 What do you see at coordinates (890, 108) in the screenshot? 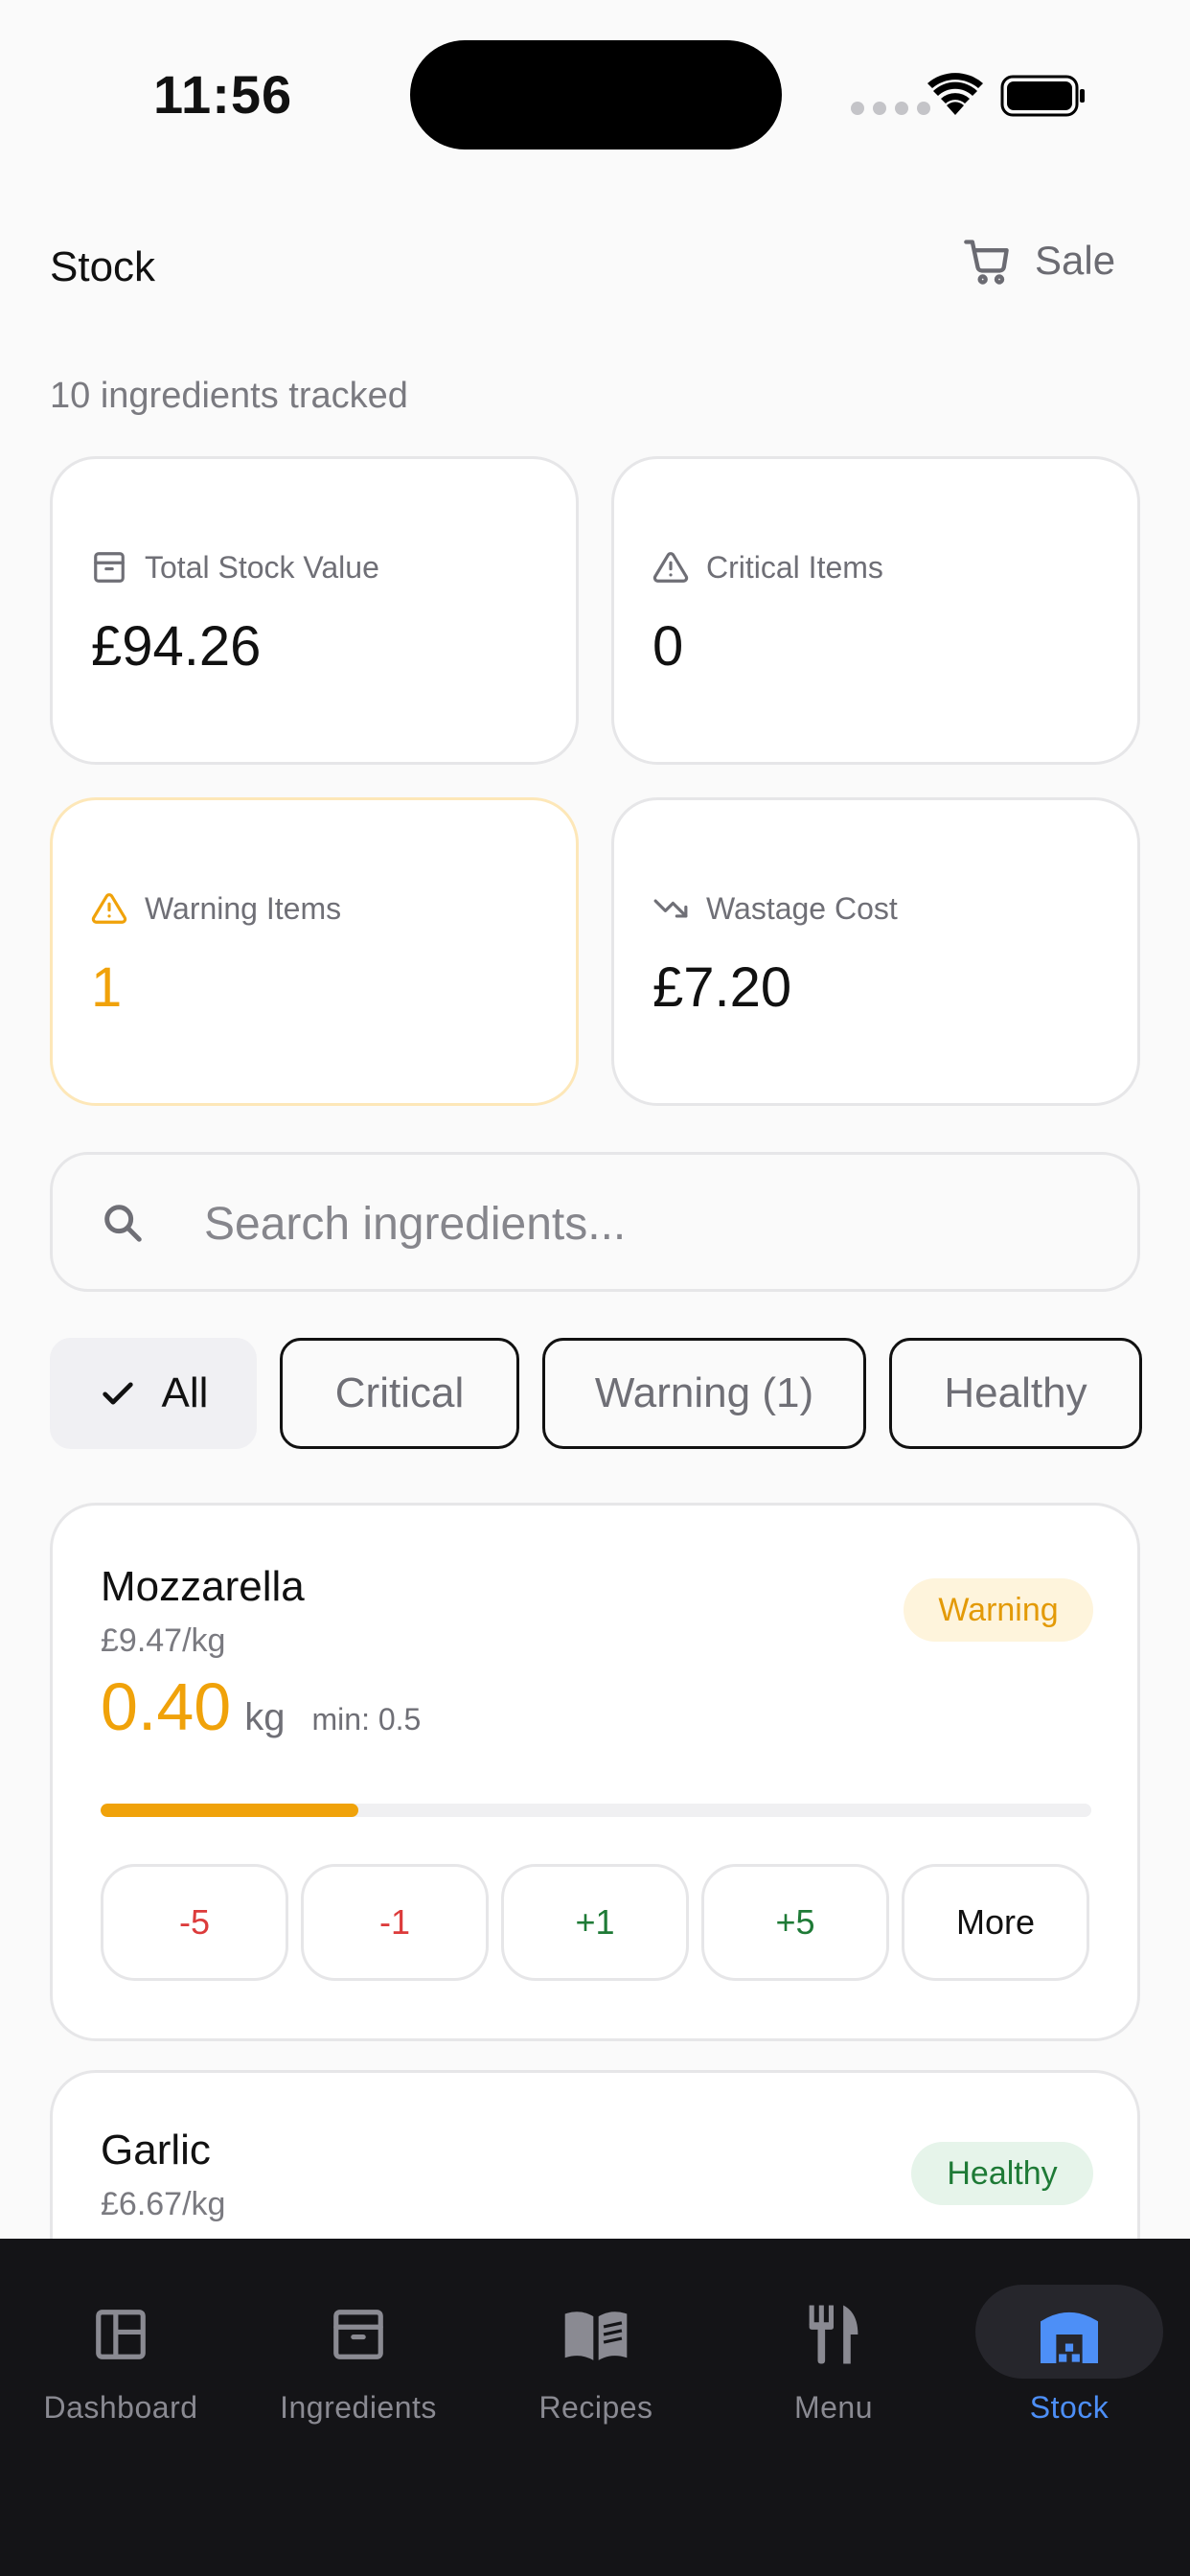
I see `cellular-signal-icon` at bounding box center [890, 108].